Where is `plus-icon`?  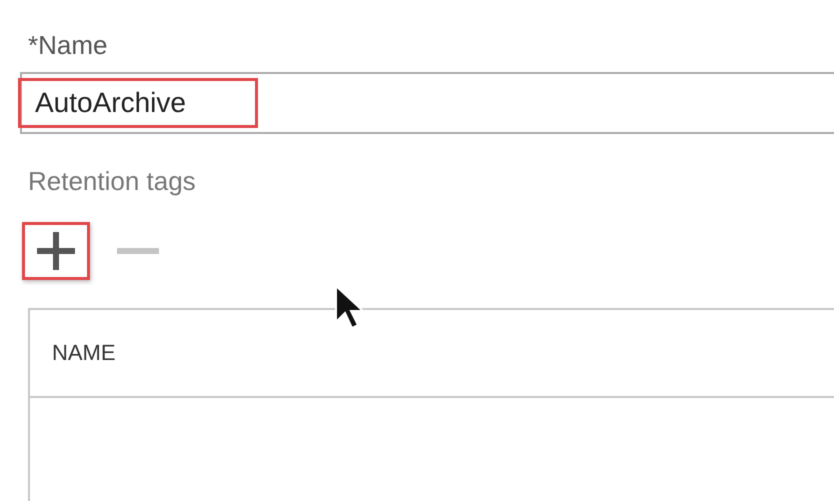 plus-icon is located at coordinates (56, 251).